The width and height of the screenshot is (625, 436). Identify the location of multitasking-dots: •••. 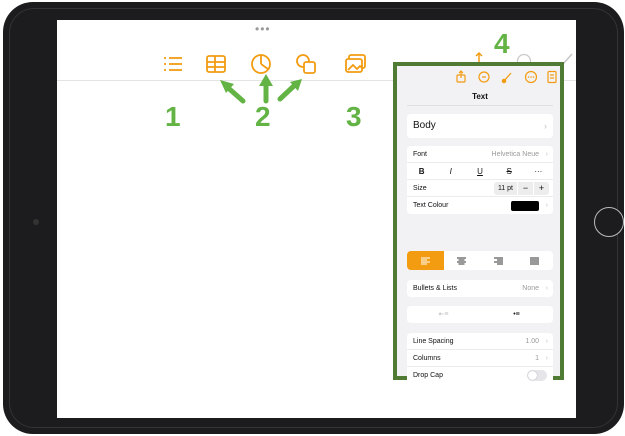
(263, 29).